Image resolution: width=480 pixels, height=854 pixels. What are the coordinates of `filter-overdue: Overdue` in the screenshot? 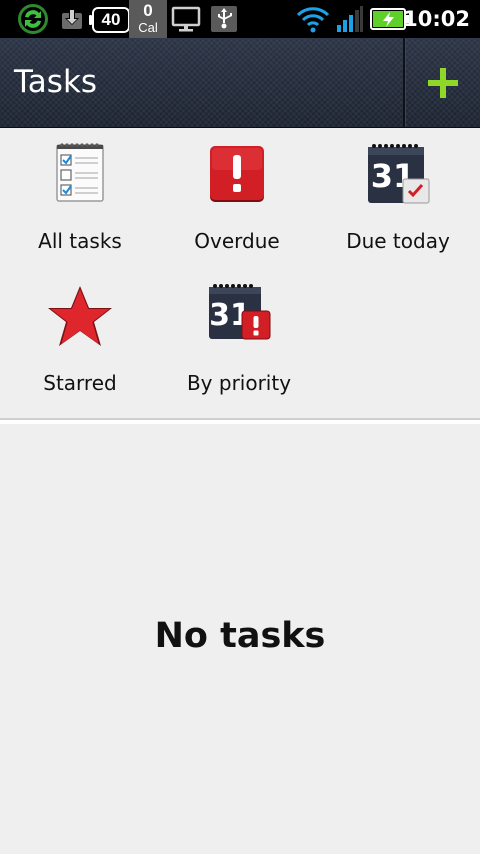 It's located at (237, 198).